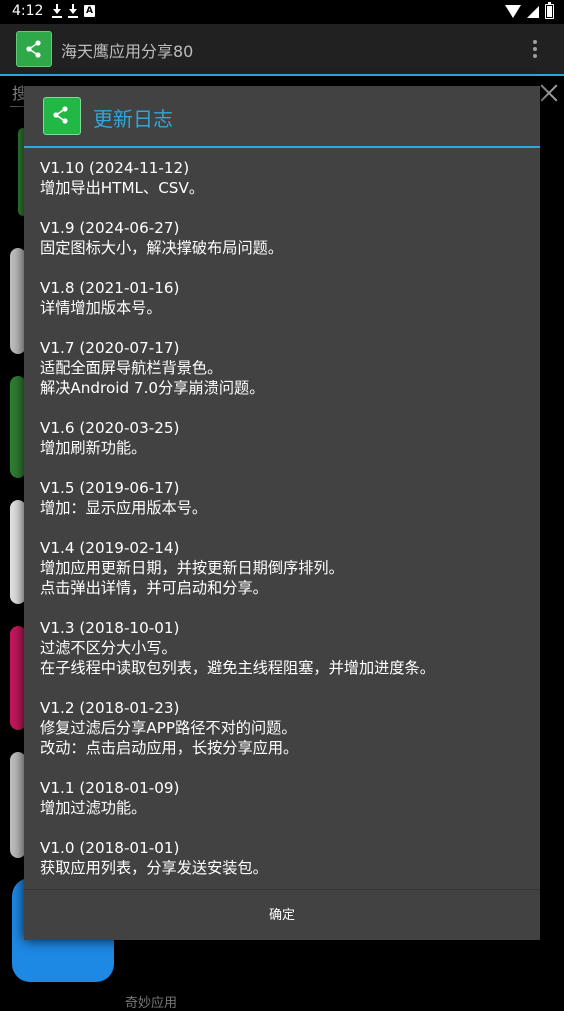 Image resolution: width=564 pixels, height=1011 pixels. Describe the element at coordinates (169, 748) in the screenshot. I see `entry-line: 改动：点击启动应用，长按分享应用。` at that location.